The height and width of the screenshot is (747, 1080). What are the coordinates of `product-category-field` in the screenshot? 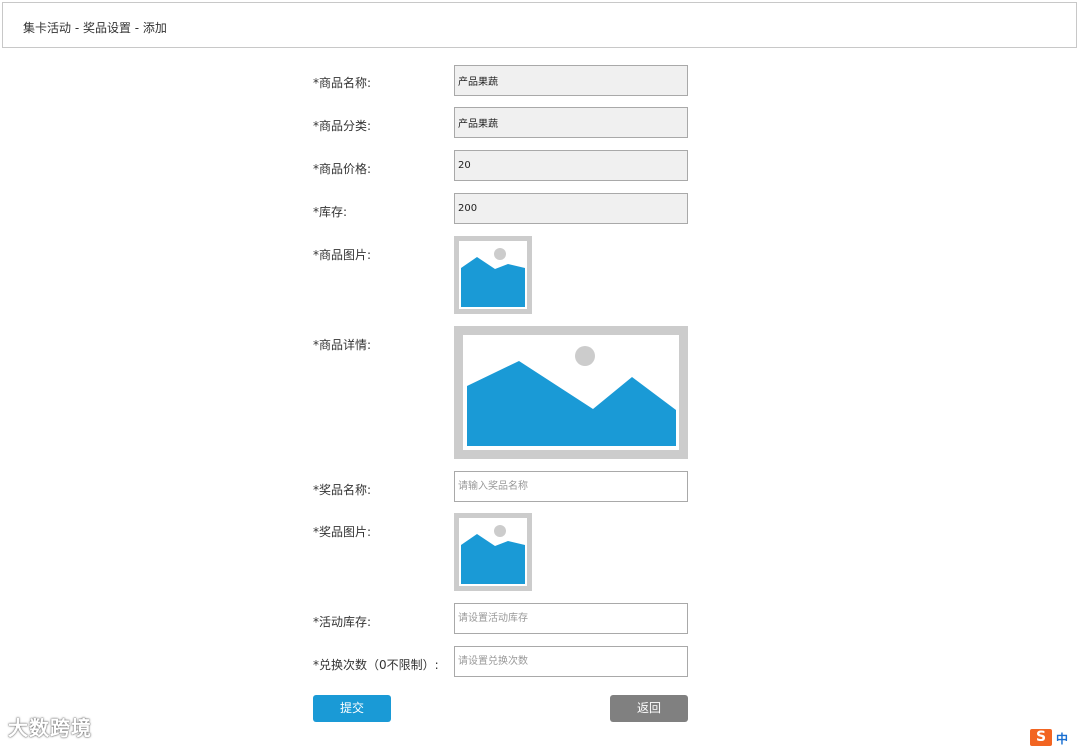 It's located at (571, 122).